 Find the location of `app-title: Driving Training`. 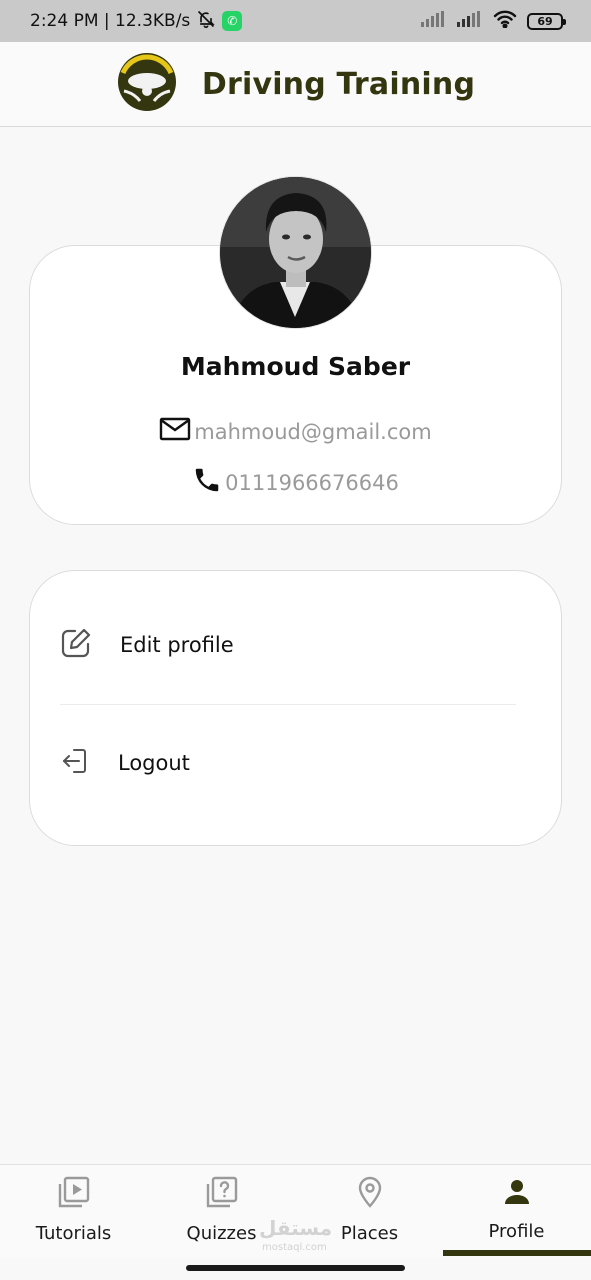

app-title: Driving Training is located at coordinates (338, 84).